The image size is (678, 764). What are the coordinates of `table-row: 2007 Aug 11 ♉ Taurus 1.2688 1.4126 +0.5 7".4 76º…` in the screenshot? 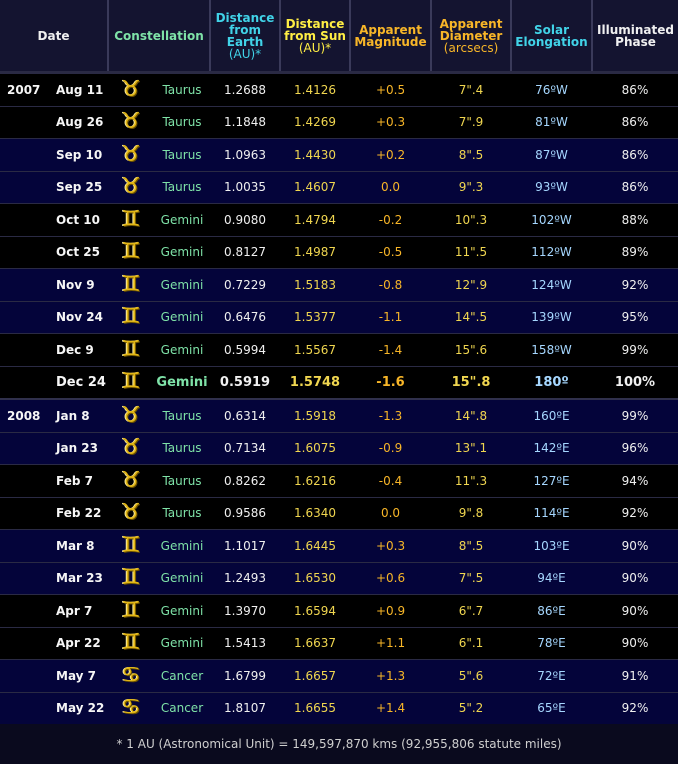 It's located at (339, 88).